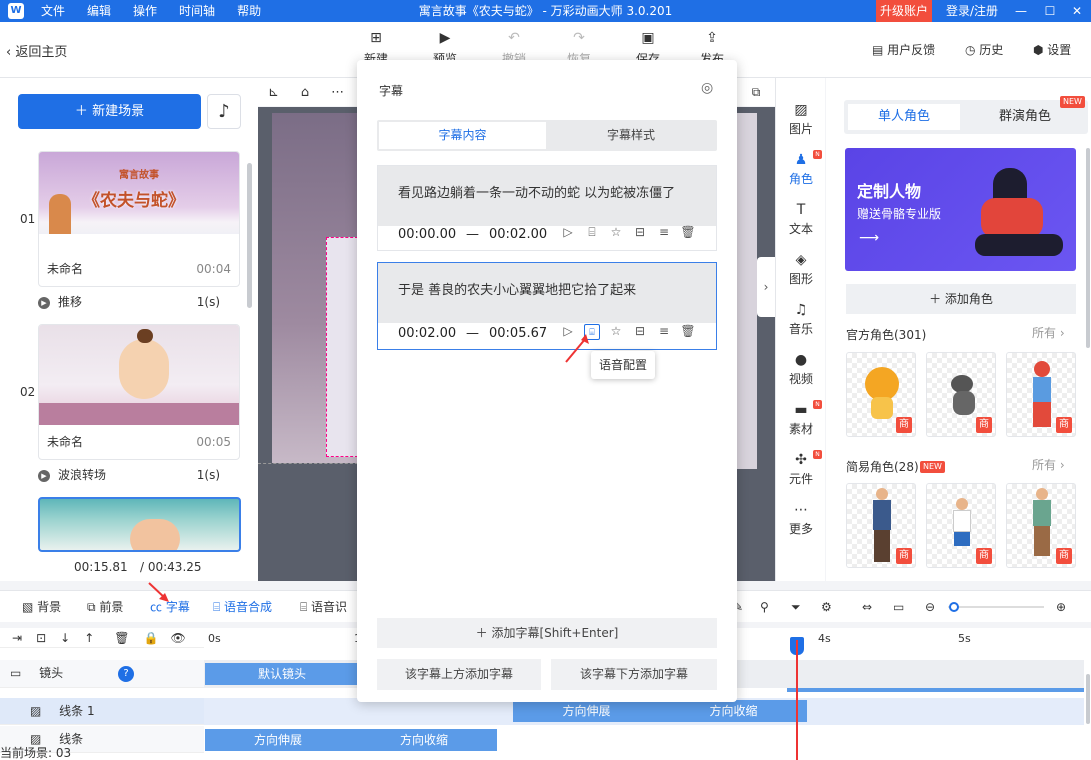  What do you see at coordinates (903, 50) in the screenshot?
I see `feedback-button: ▤ 用户反馈` at bounding box center [903, 50].